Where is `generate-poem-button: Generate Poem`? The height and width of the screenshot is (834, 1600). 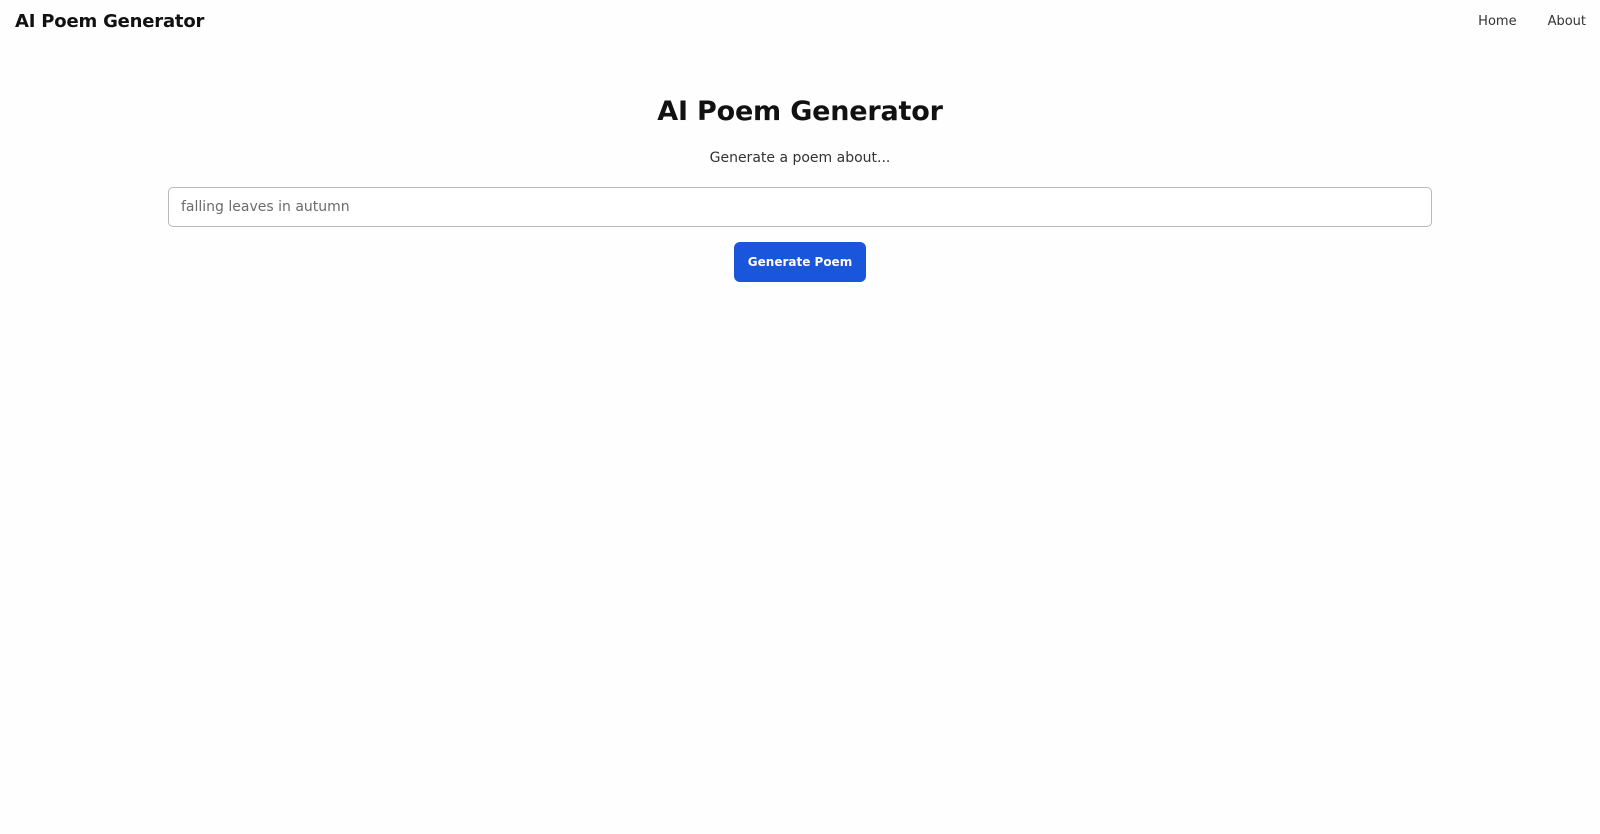 generate-poem-button: Generate Poem is located at coordinates (800, 262).